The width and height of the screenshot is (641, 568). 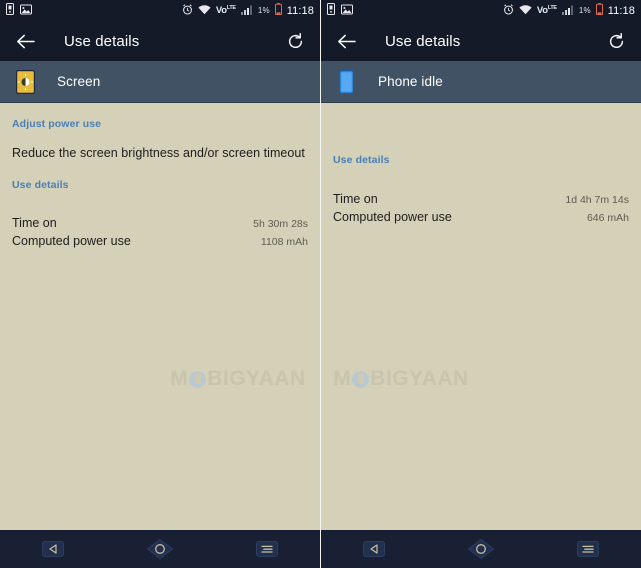 What do you see at coordinates (481, 82) in the screenshot?
I see `item-subheader: Phone idle` at bounding box center [481, 82].